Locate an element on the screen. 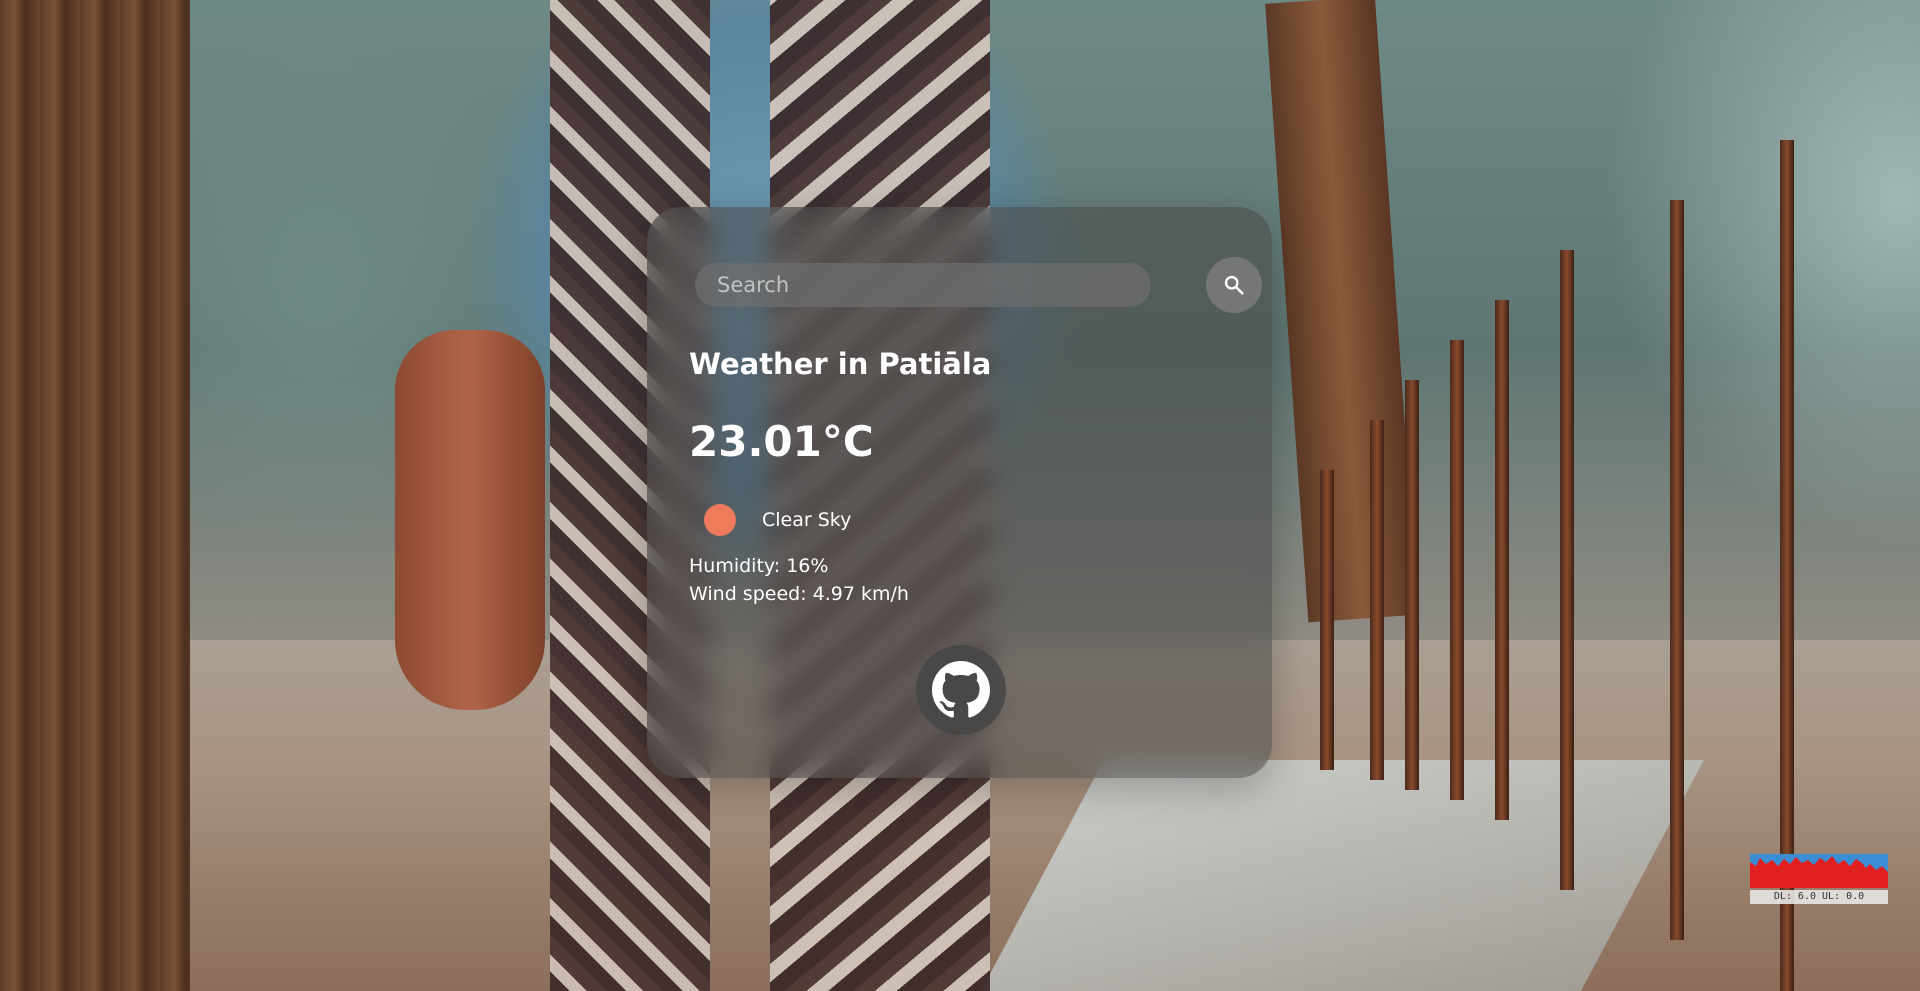 Image resolution: width=1920 pixels, height=991 pixels. background-person-arm is located at coordinates (470, 520).